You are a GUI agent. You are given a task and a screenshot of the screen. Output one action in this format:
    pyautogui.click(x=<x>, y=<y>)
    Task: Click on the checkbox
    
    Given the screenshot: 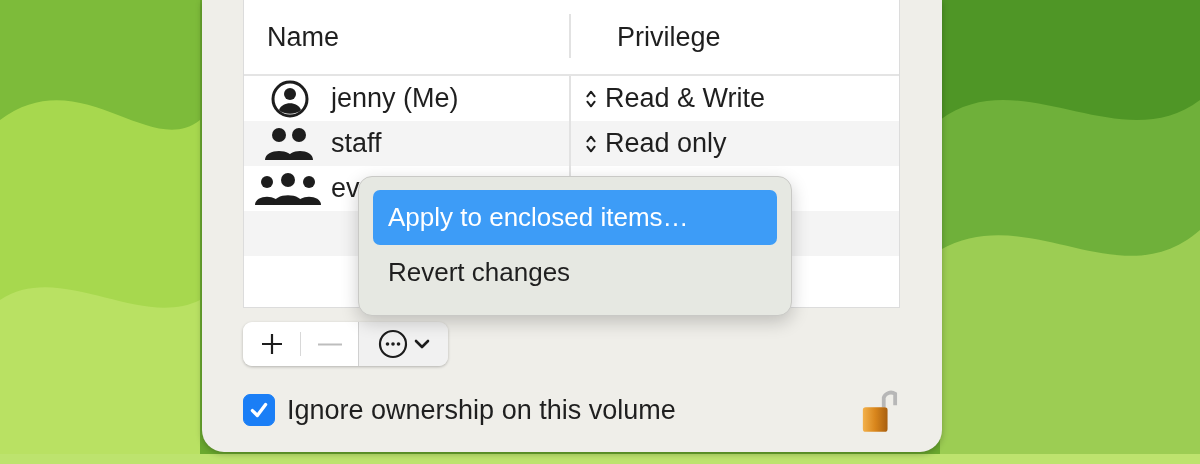 What is the action you would take?
    pyautogui.click(x=259, y=410)
    